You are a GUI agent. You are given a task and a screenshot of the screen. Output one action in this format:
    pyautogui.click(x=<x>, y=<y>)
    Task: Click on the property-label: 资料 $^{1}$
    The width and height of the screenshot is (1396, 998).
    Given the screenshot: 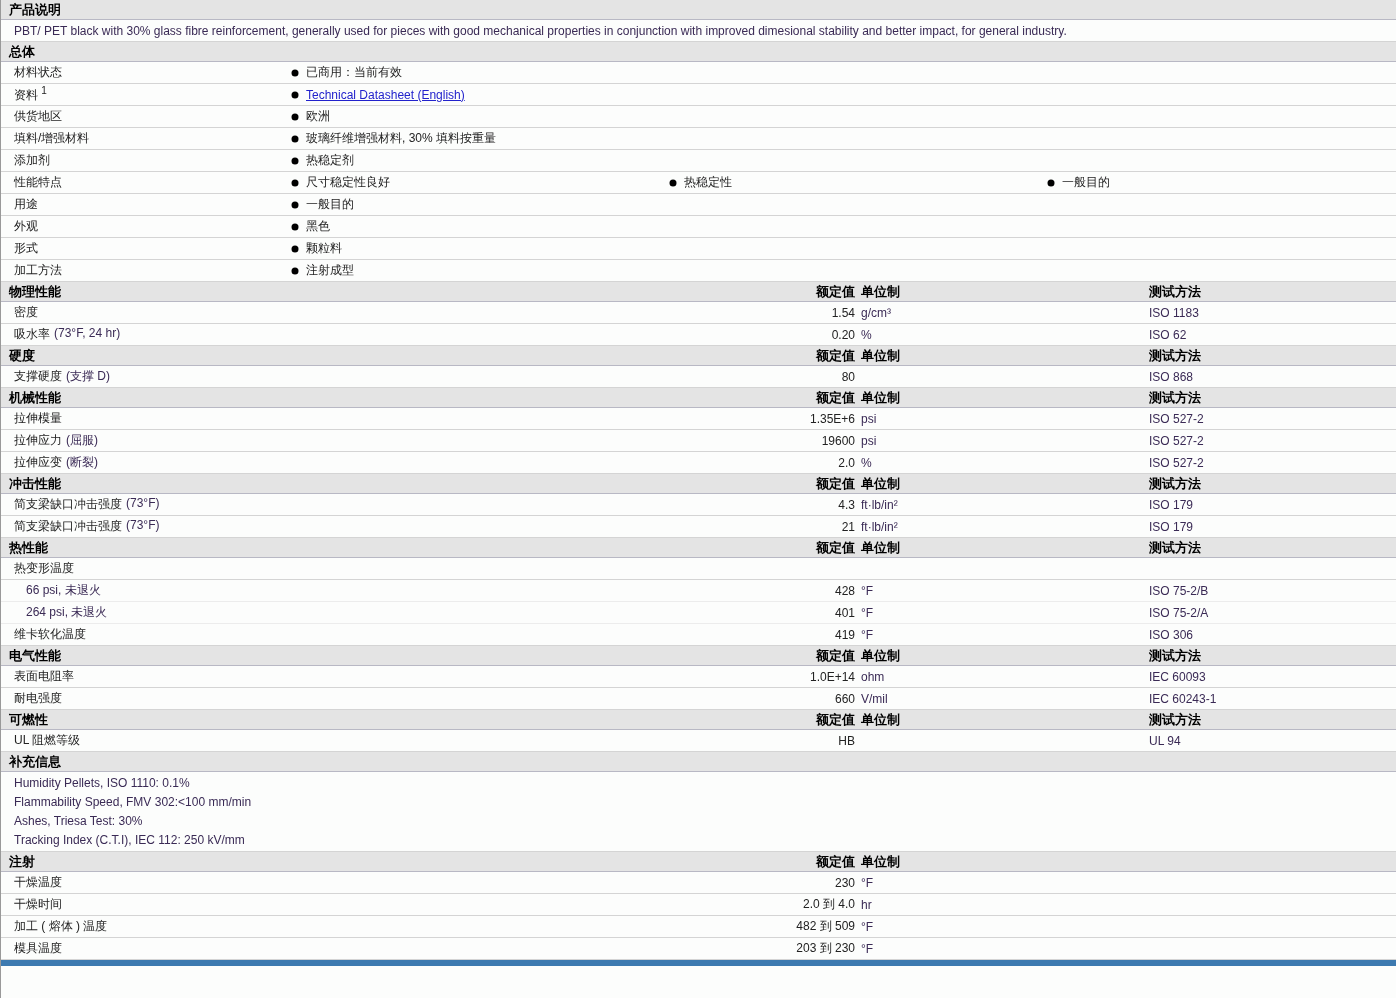 What is the action you would take?
    pyautogui.click(x=30, y=94)
    